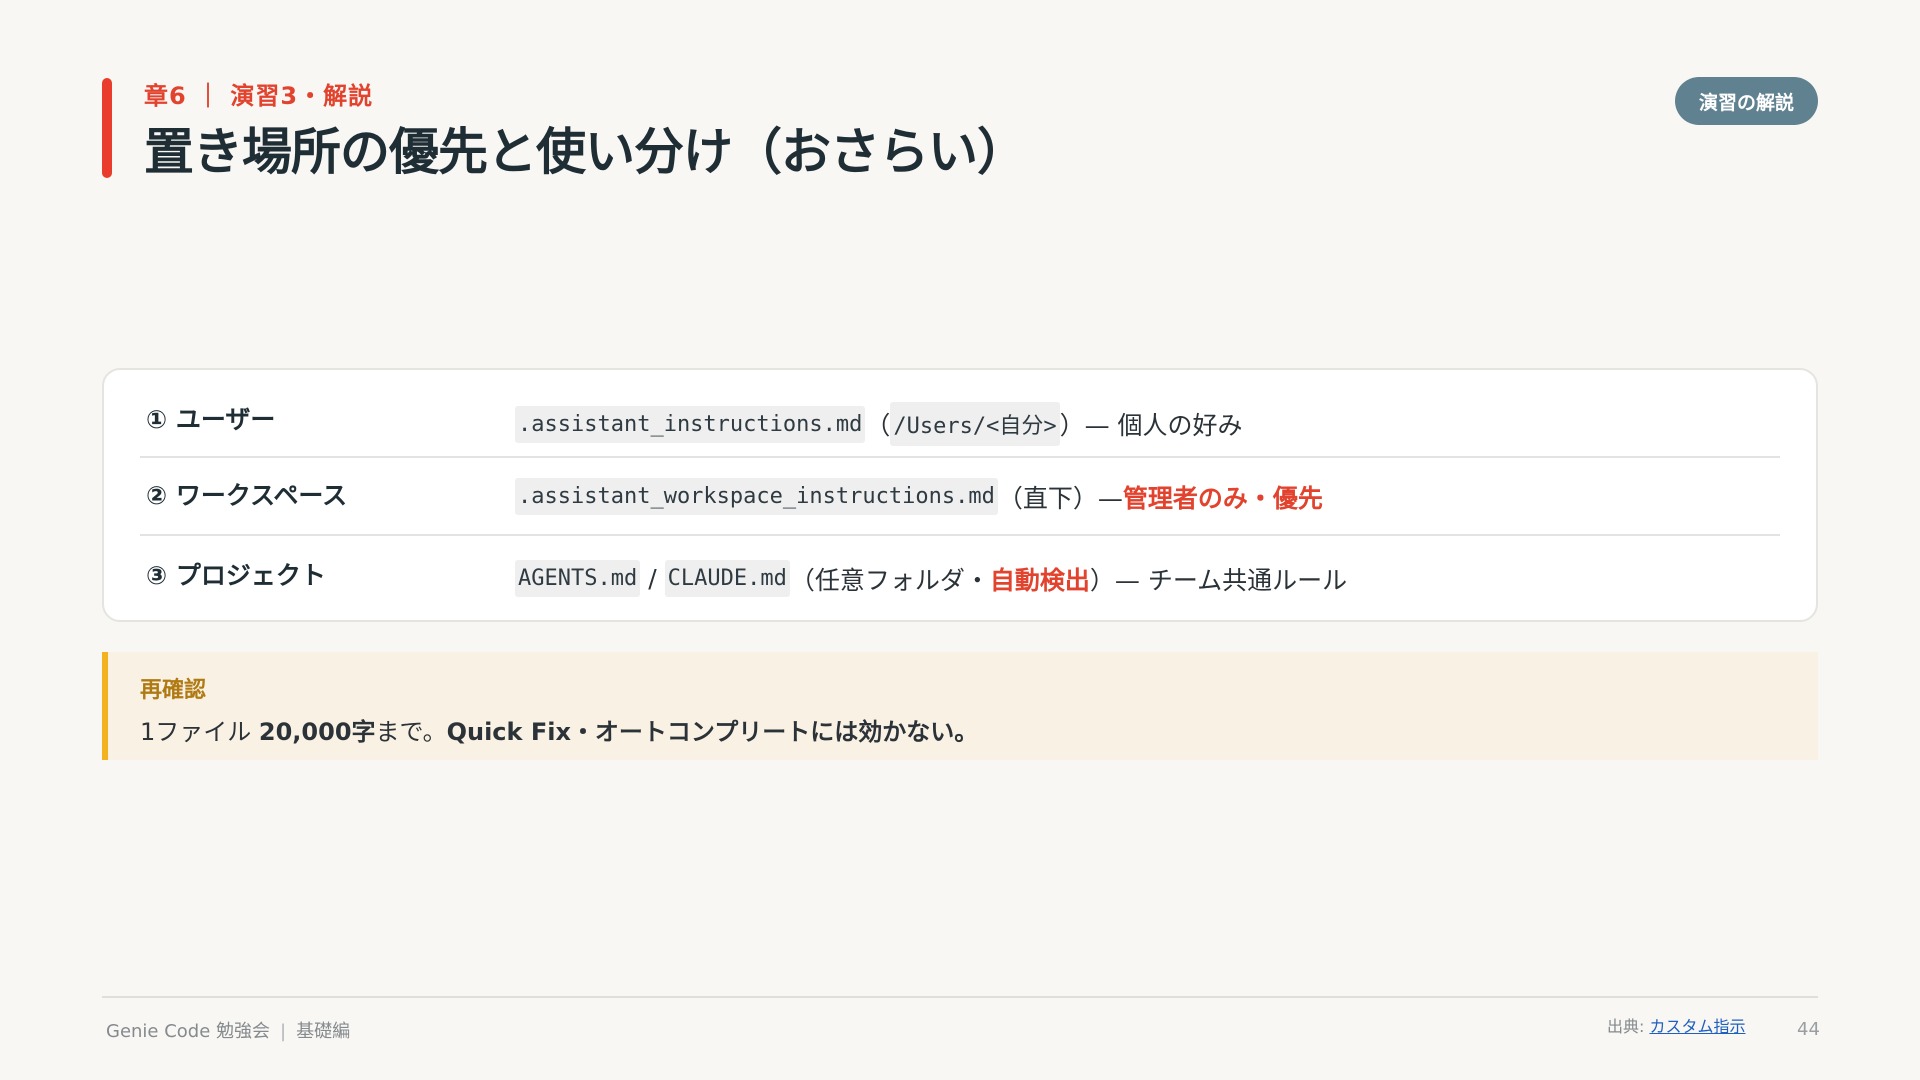 The height and width of the screenshot is (1080, 1920). Describe the element at coordinates (188, 1031) in the screenshot. I see `footer-course-name: Genie Code 勉強会` at that location.